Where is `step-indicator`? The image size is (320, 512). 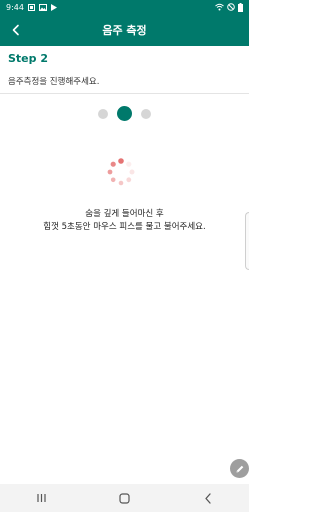 step-indicator is located at coordinates (124, 113).